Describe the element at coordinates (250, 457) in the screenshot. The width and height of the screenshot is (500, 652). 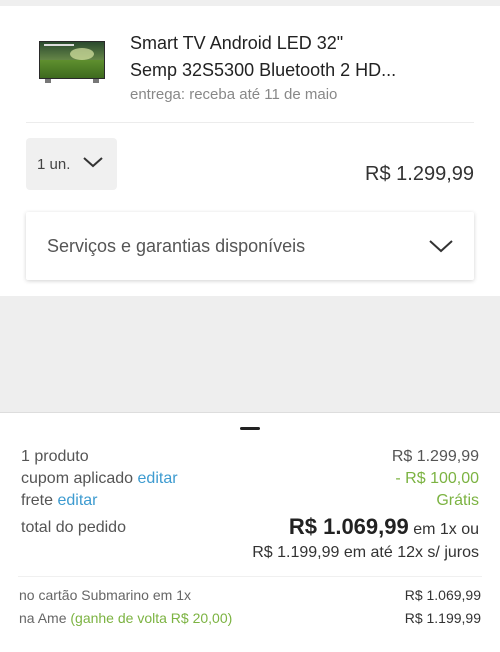
I see `products-row: 1 produto R$ 1.299,99` at that location.